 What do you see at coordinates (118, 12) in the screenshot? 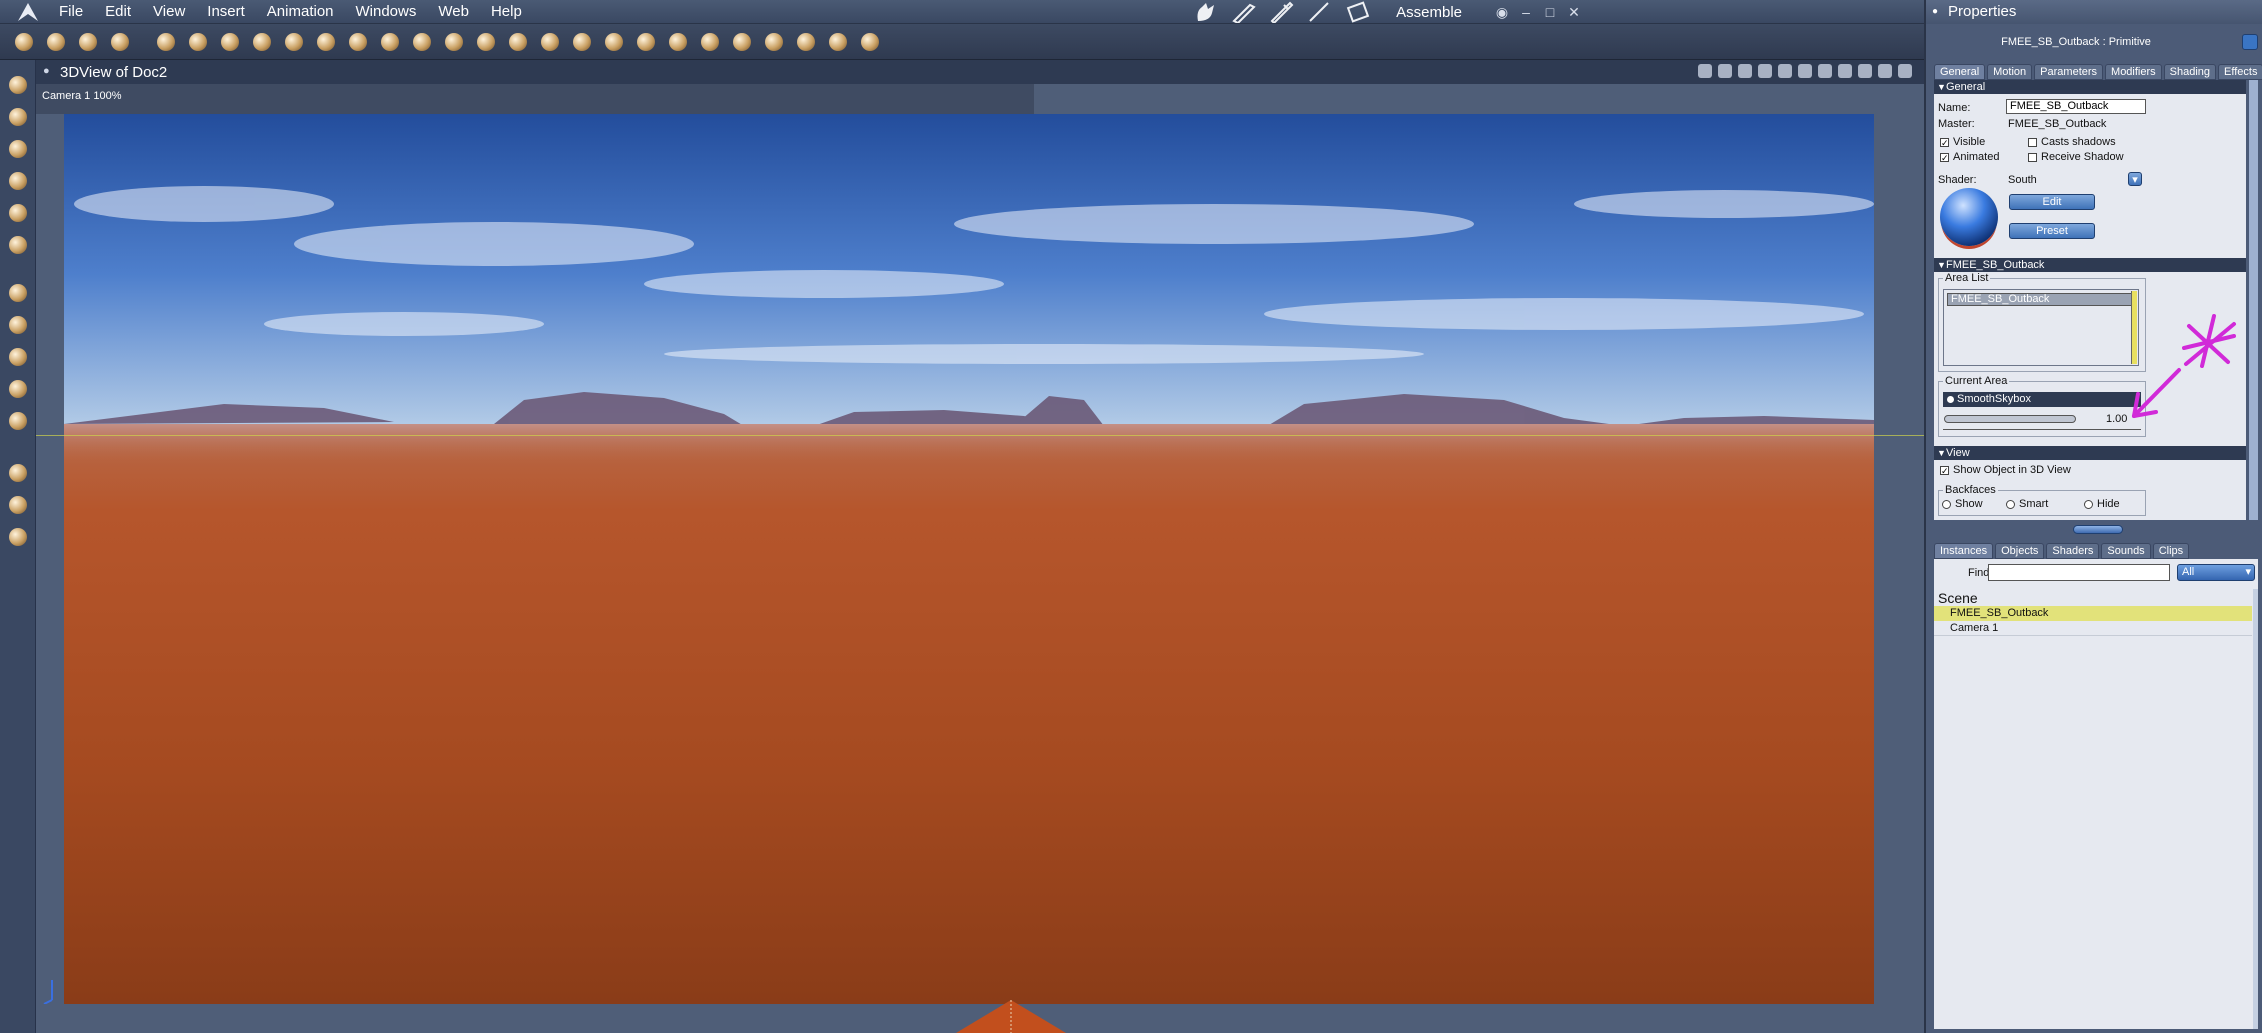
I see `menu-edit: Edit` at bounding box center [118, 12].